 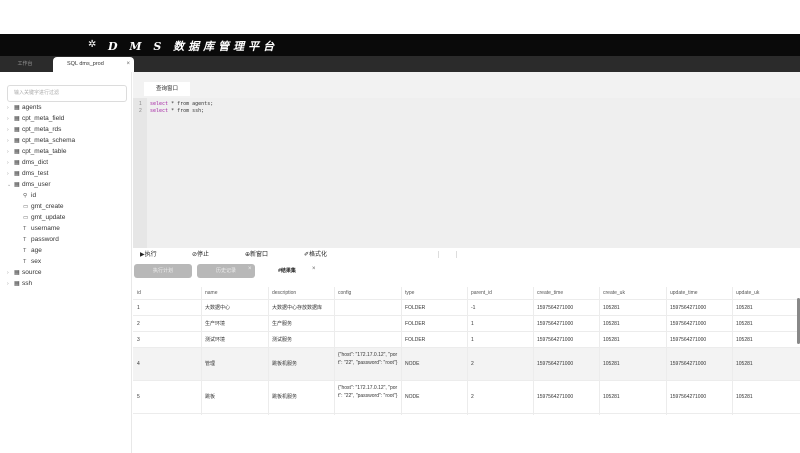 What do you see at coordinates (43, 118) in the screenshot?
I see `tree-item-label: cpt_meta_field` at bounding box center [43, 118].